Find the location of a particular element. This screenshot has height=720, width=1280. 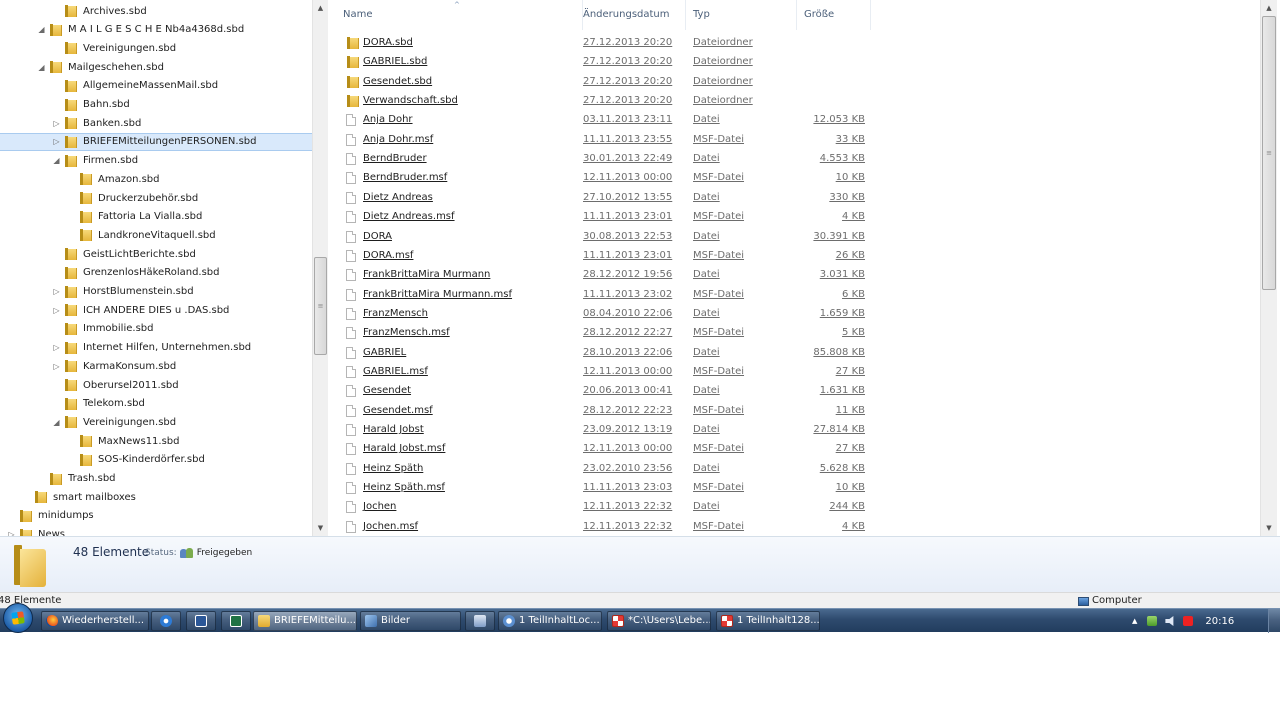

tree-item: ▷Telekom.sbd is located at coordinates (156, 404).